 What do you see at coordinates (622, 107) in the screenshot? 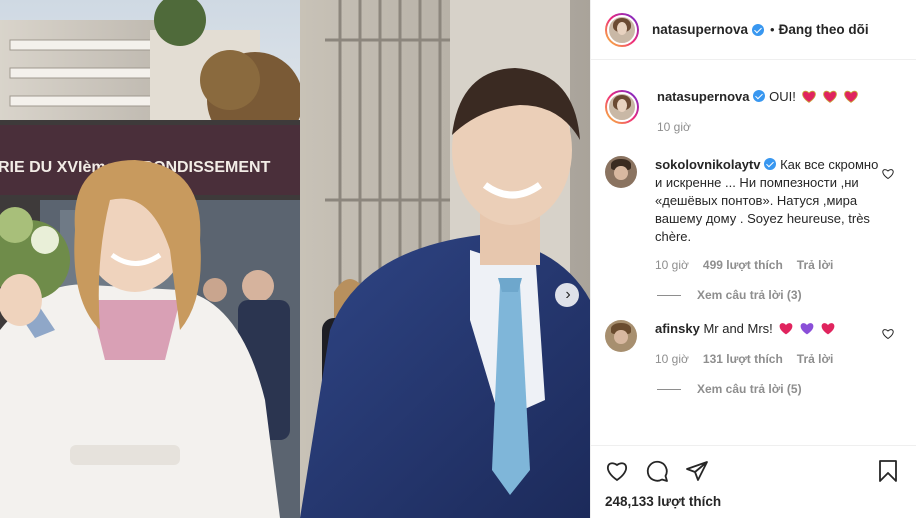
I see `caption-avatar` at bounding box center [622, 107].